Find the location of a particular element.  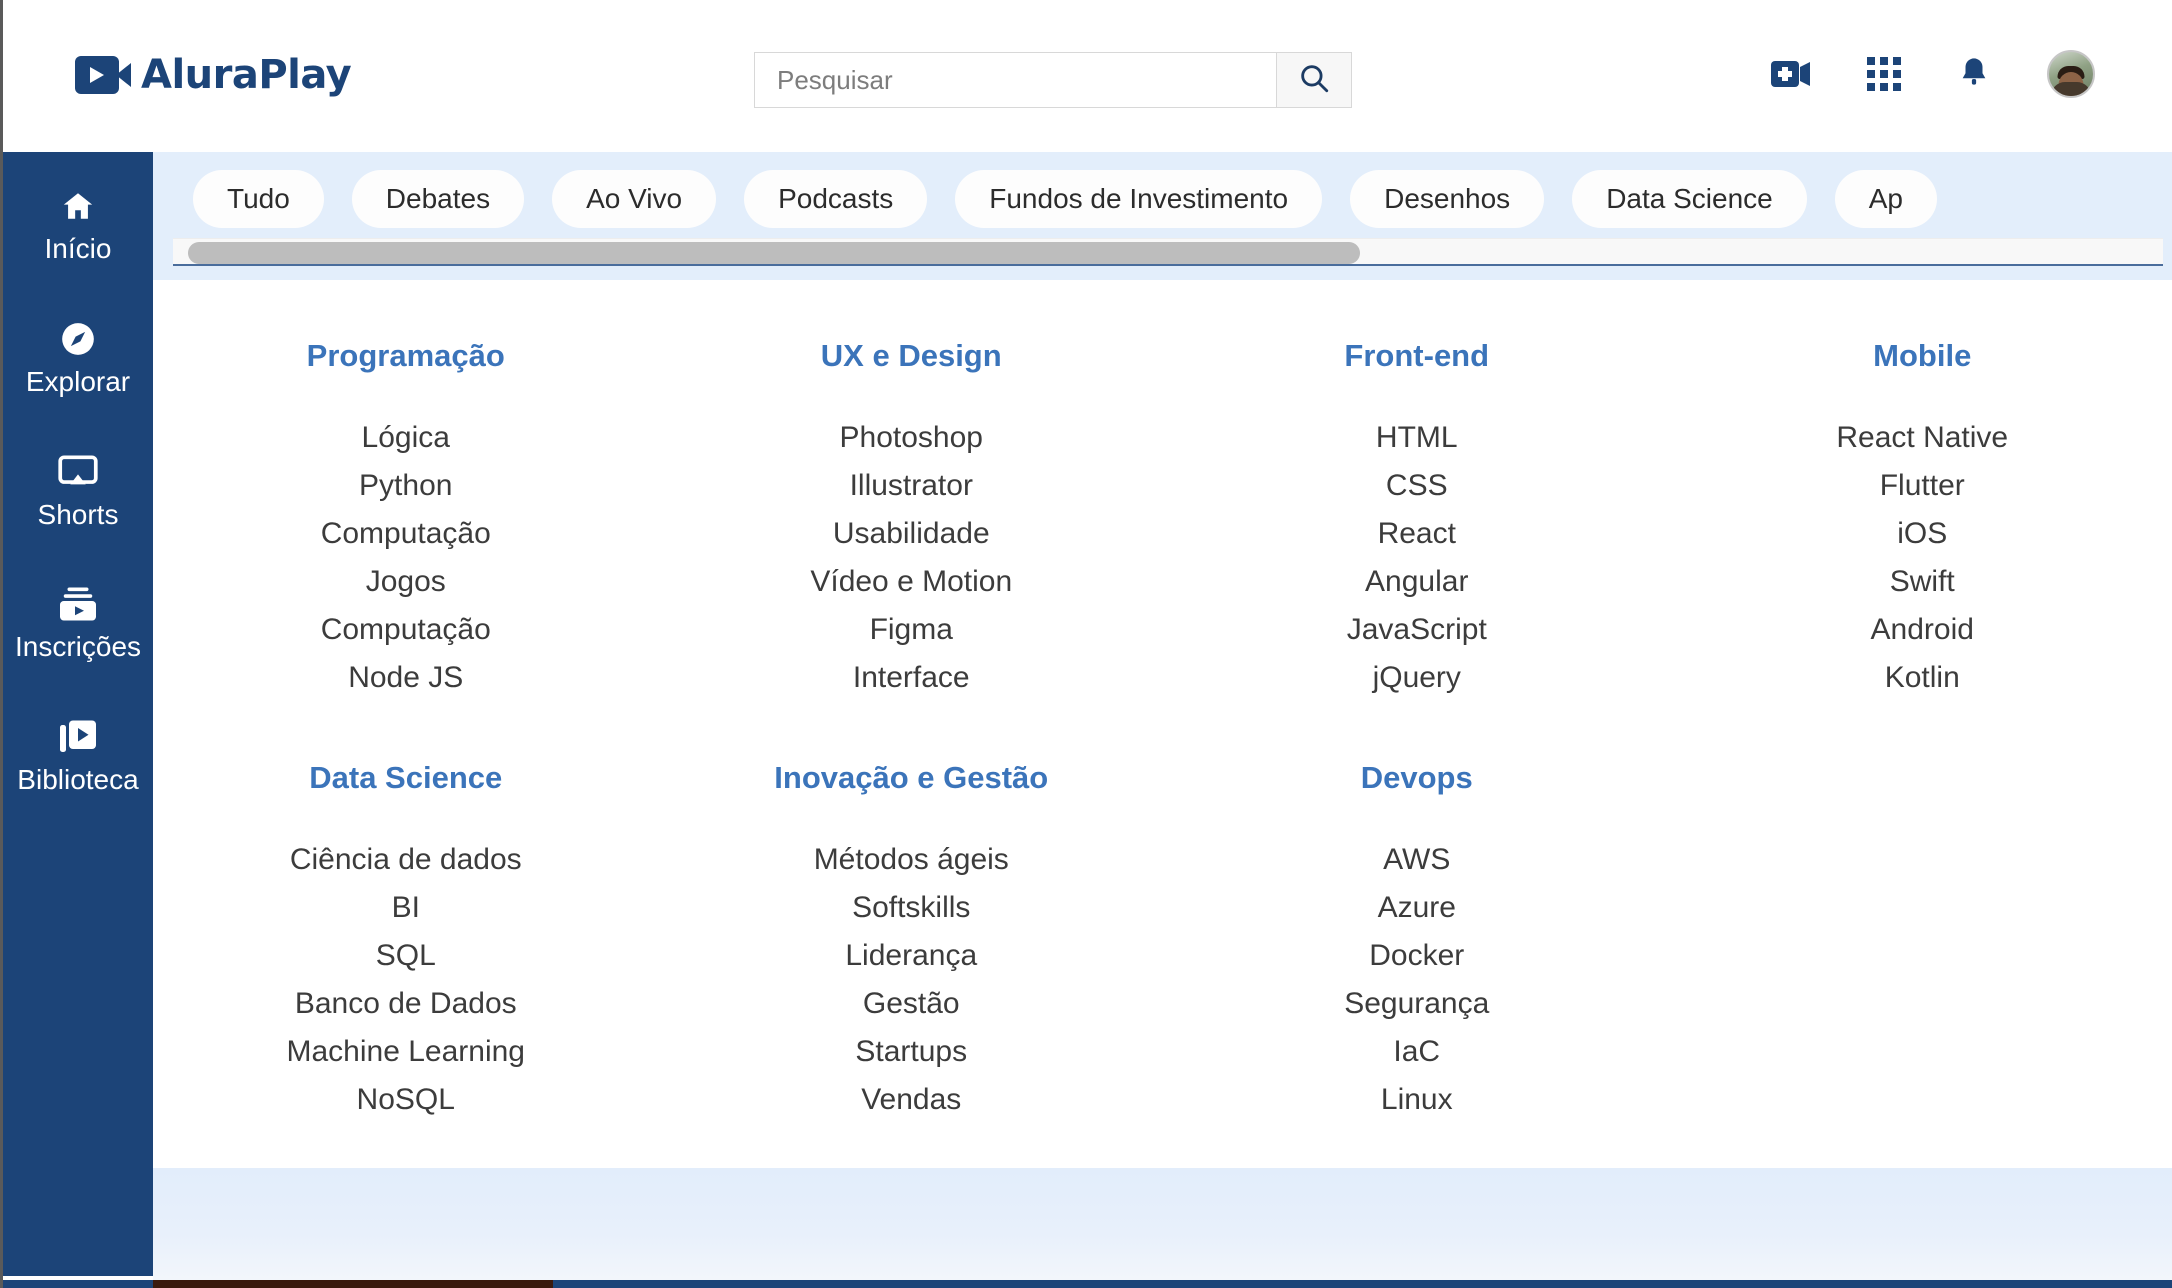

category-link: Figma is located at coordinates (911, 630).